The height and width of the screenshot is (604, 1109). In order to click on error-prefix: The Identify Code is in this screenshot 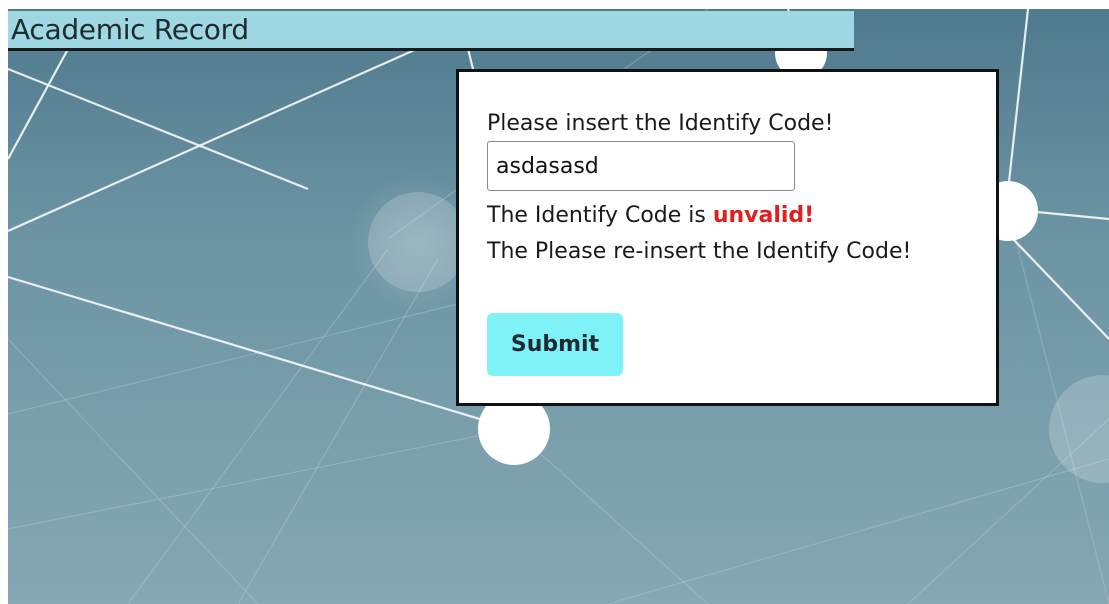, I will do `click(600, 215)`.